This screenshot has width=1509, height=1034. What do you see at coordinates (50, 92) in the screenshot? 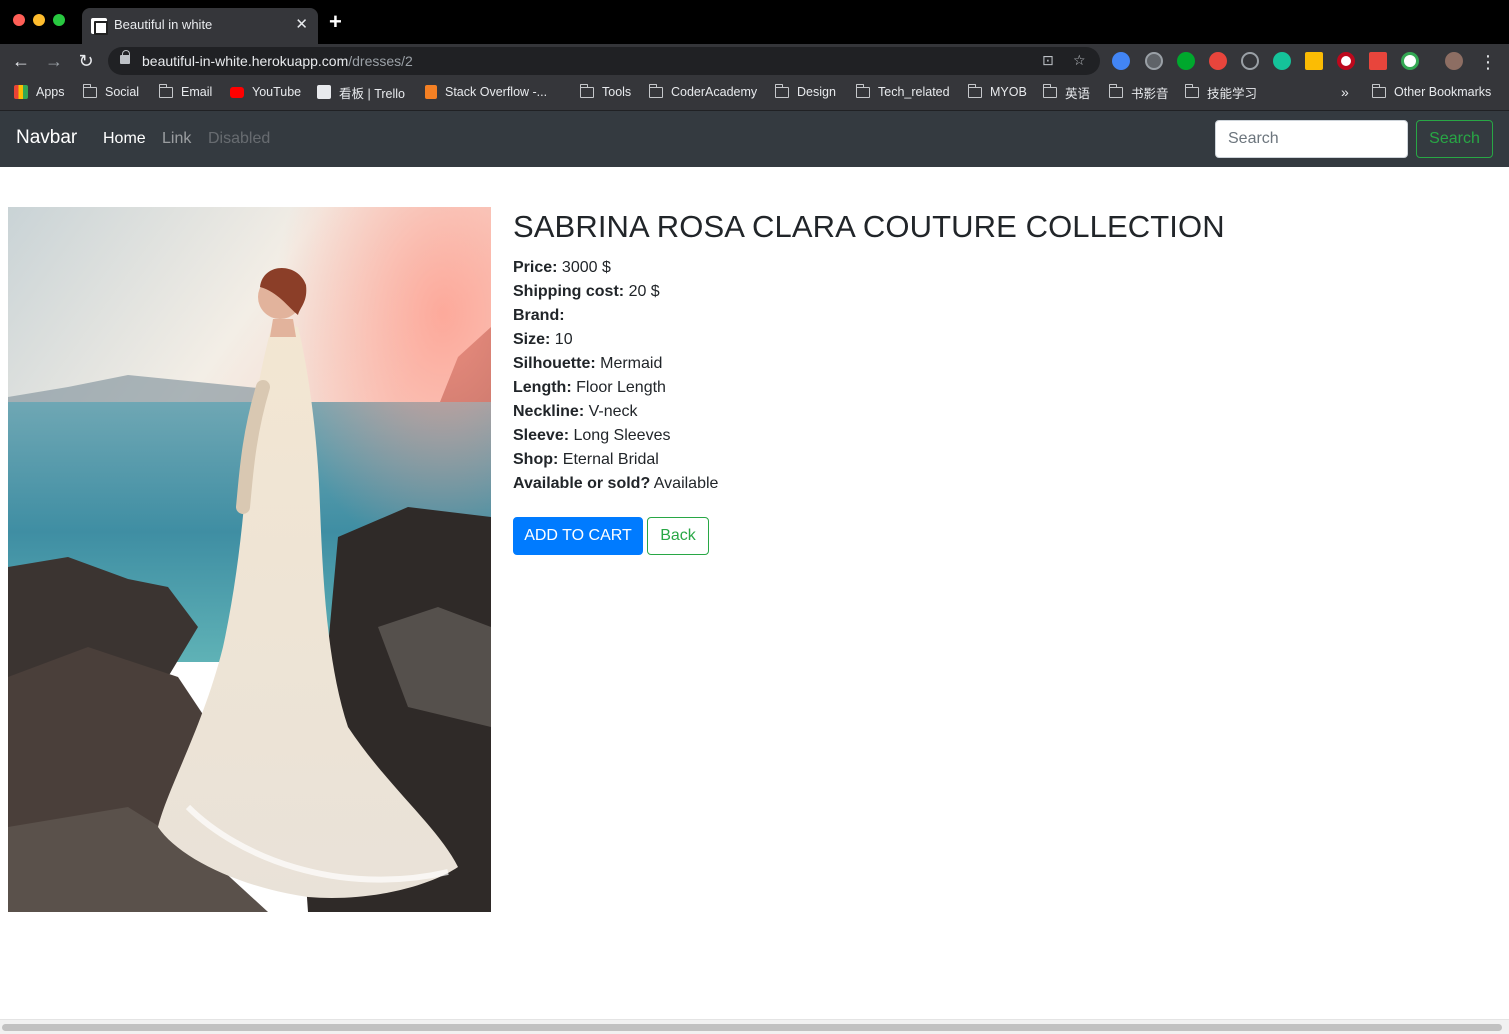
I see `bookmark-label: Apps` at bounding box center [50, 92].